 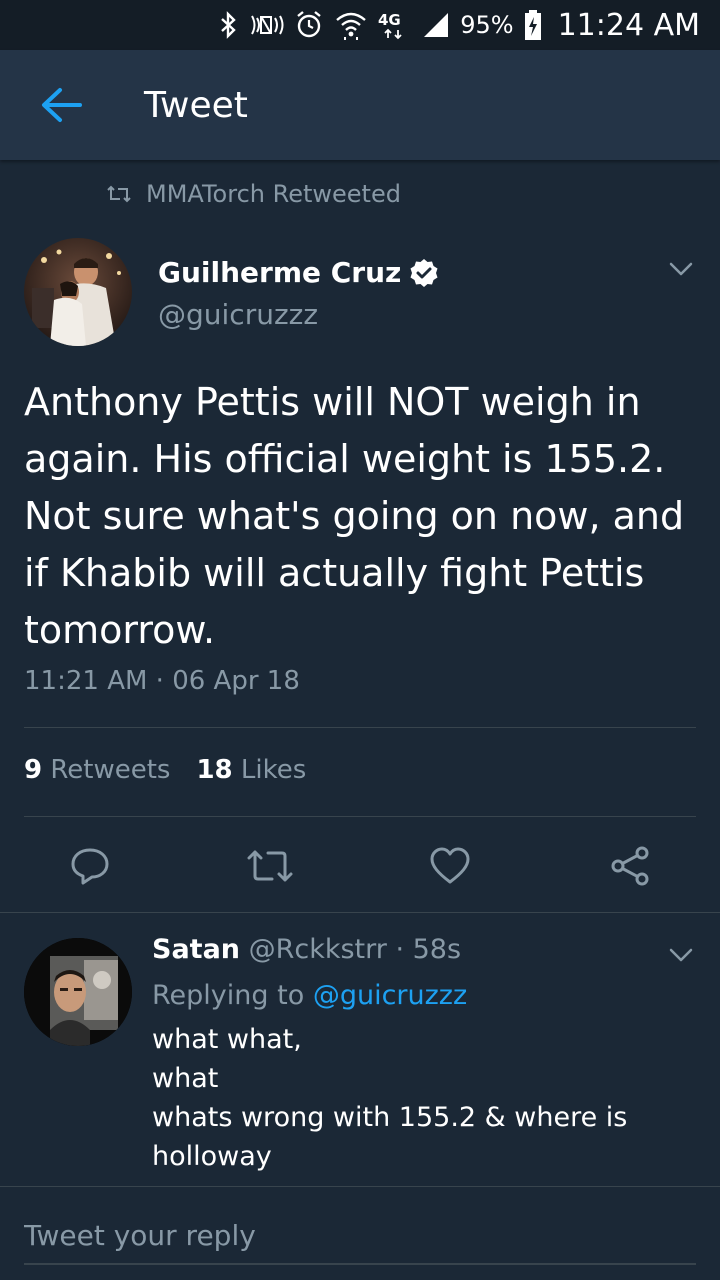 What do you see at coordinates (309, 25) in the screenshot?
I see `alarm-icon` at bounding box center [309, 25].